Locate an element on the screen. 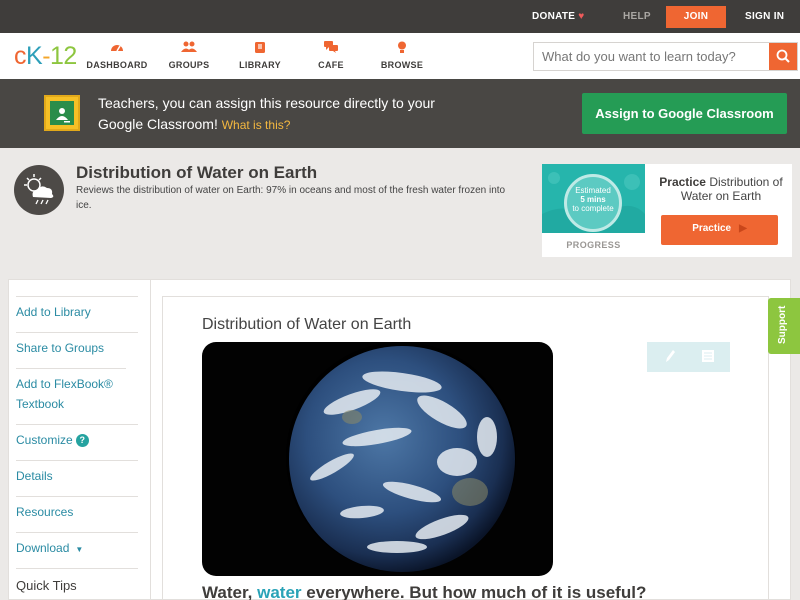  sidebar-item-label: Share to Groups is located at coordinates (60, 348).